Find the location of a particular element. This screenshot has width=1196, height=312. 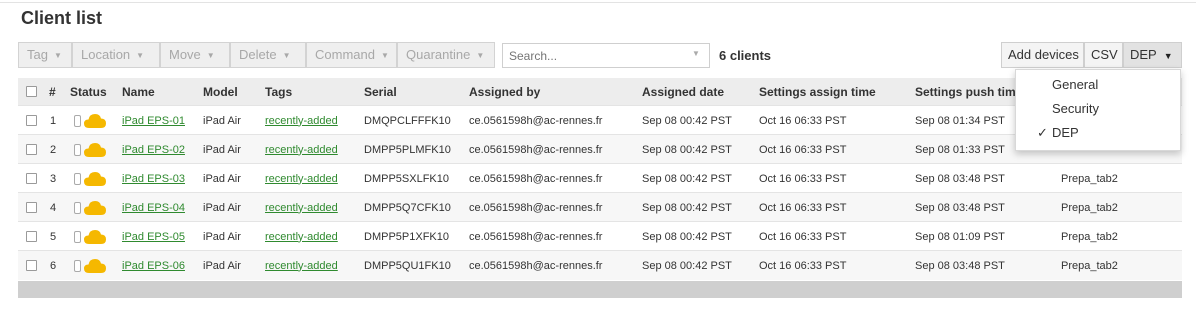

menu-item-dep: ✓ DEP is located at coordinates (1098, 132).